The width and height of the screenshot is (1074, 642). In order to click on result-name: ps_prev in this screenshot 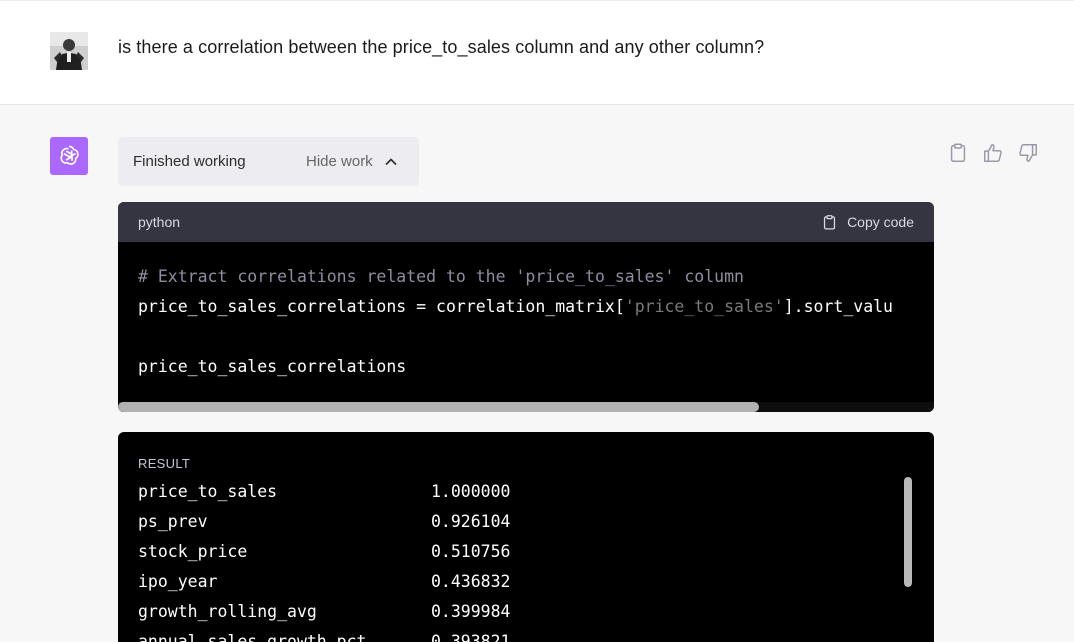, I will do `click(173, 521)`.